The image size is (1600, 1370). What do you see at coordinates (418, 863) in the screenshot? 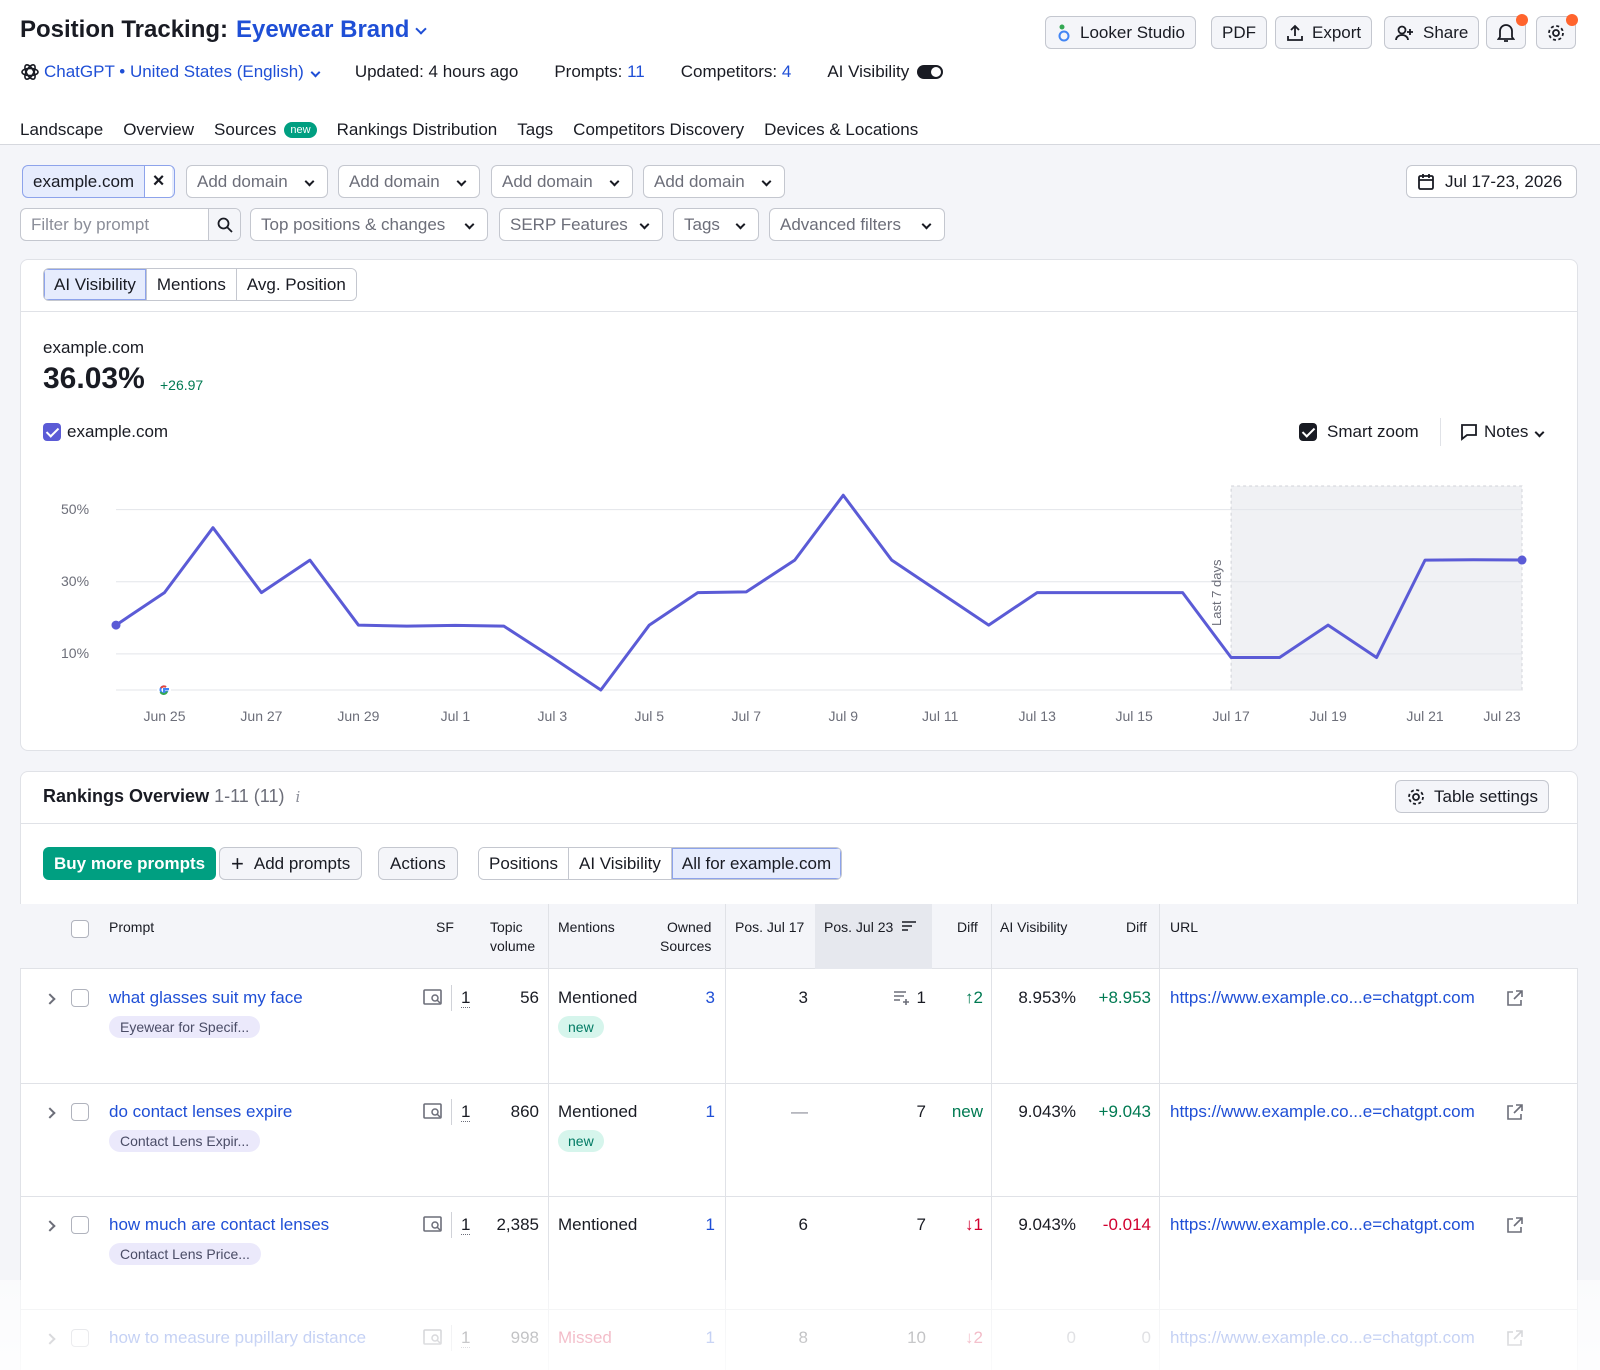
I see `actions-button: Actions` at bounding box center [418, 863].